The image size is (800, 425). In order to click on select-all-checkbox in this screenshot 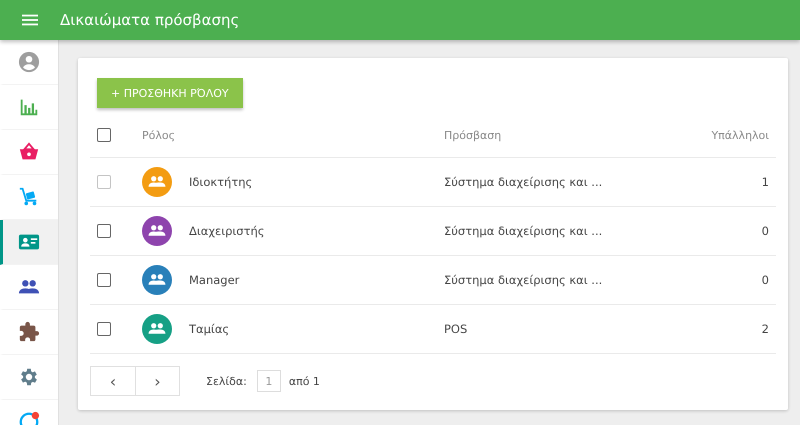, I will do `click(104, 135)`.